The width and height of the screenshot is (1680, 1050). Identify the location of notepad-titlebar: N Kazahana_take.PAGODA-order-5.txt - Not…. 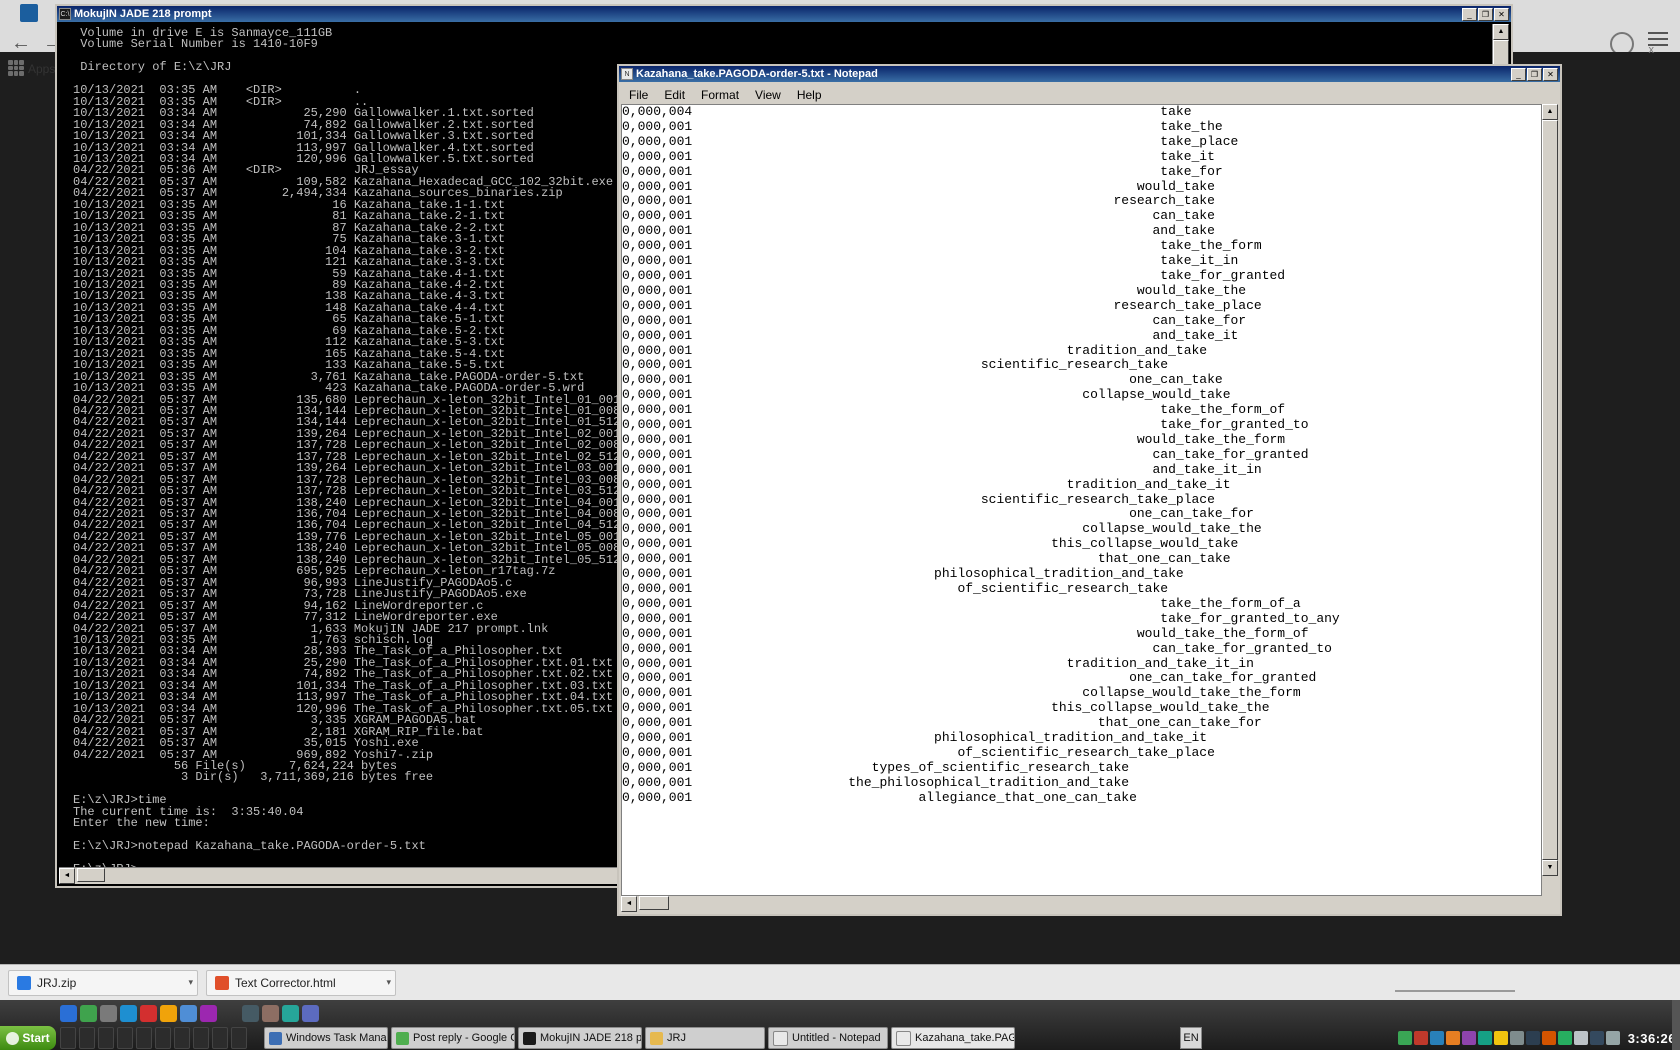
(1089, 74).